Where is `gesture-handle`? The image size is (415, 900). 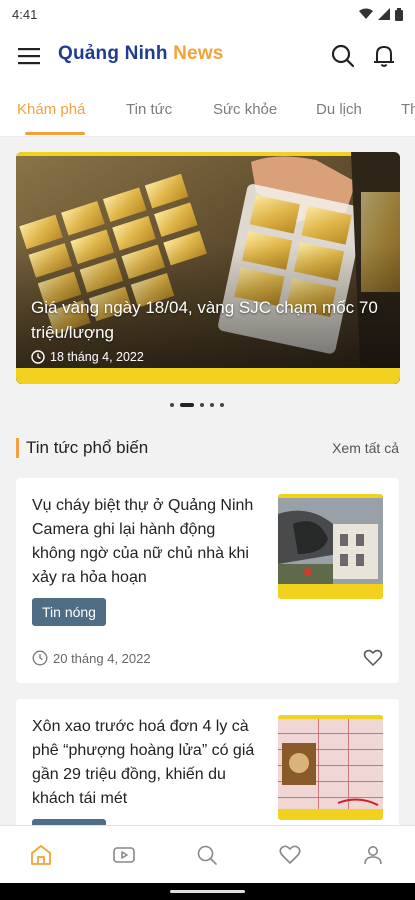
gesture-handle is located at coordinates (207, 891).